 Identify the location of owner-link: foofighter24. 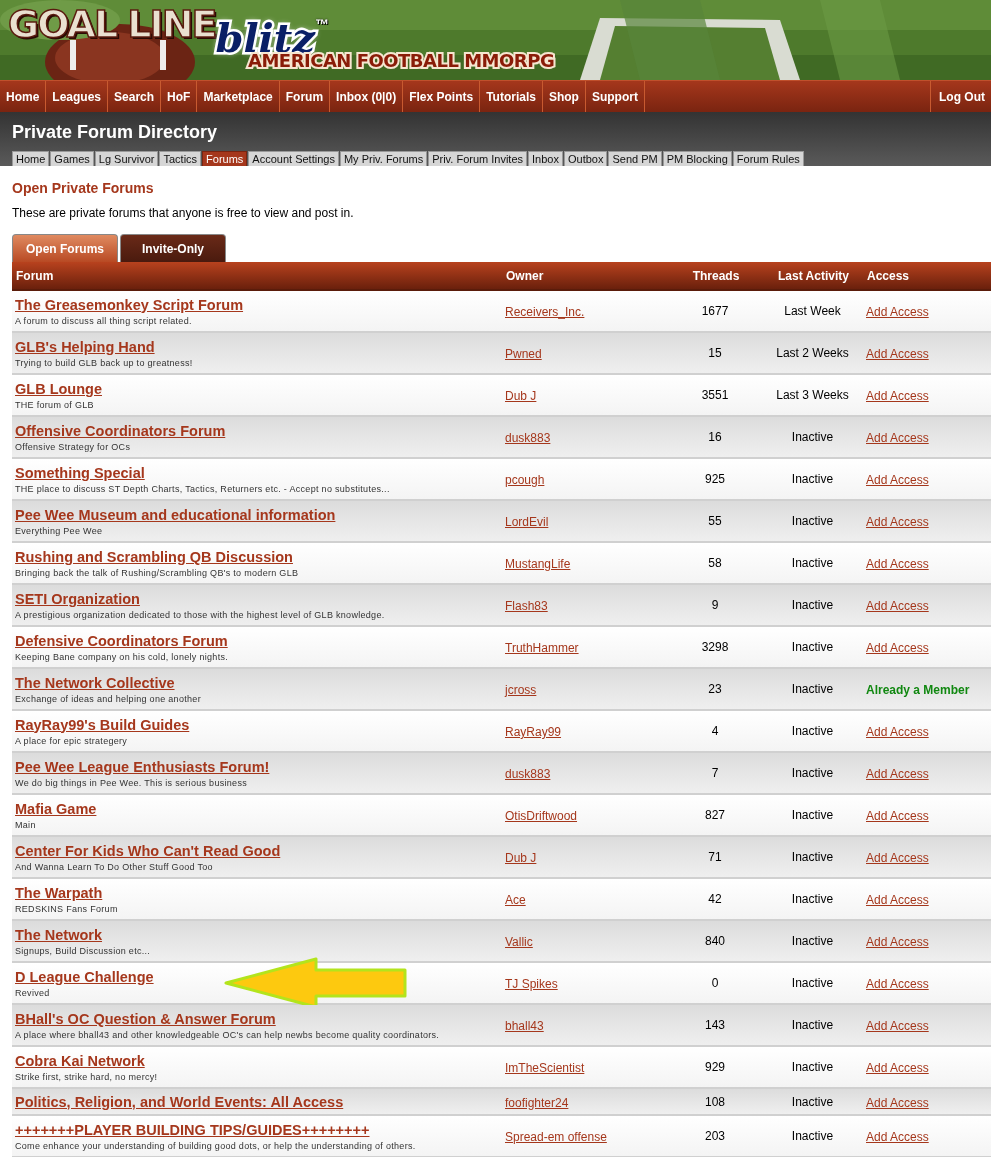
(537, 1102).